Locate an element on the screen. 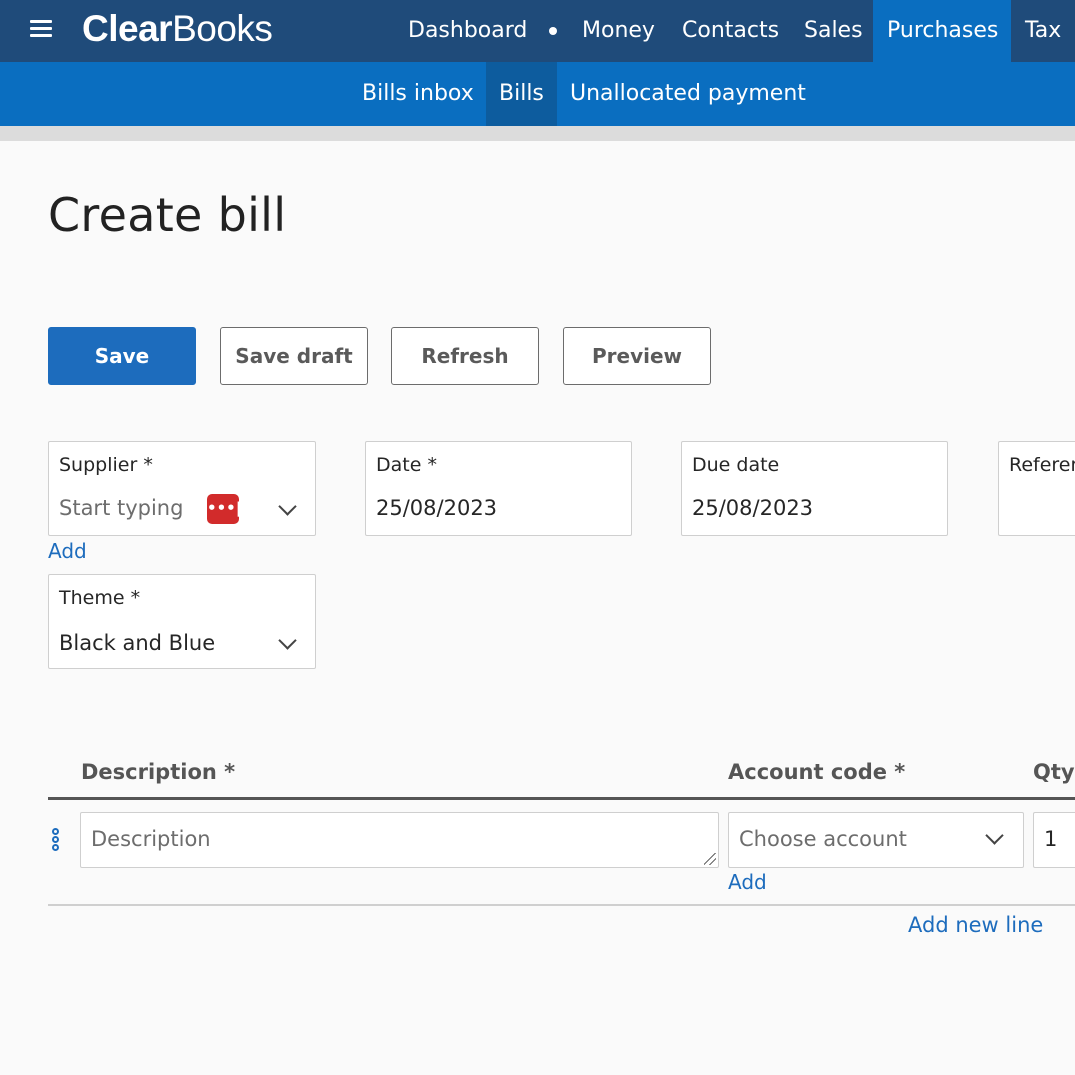  theme-label: Theme * is located at coordinates (100, 598).